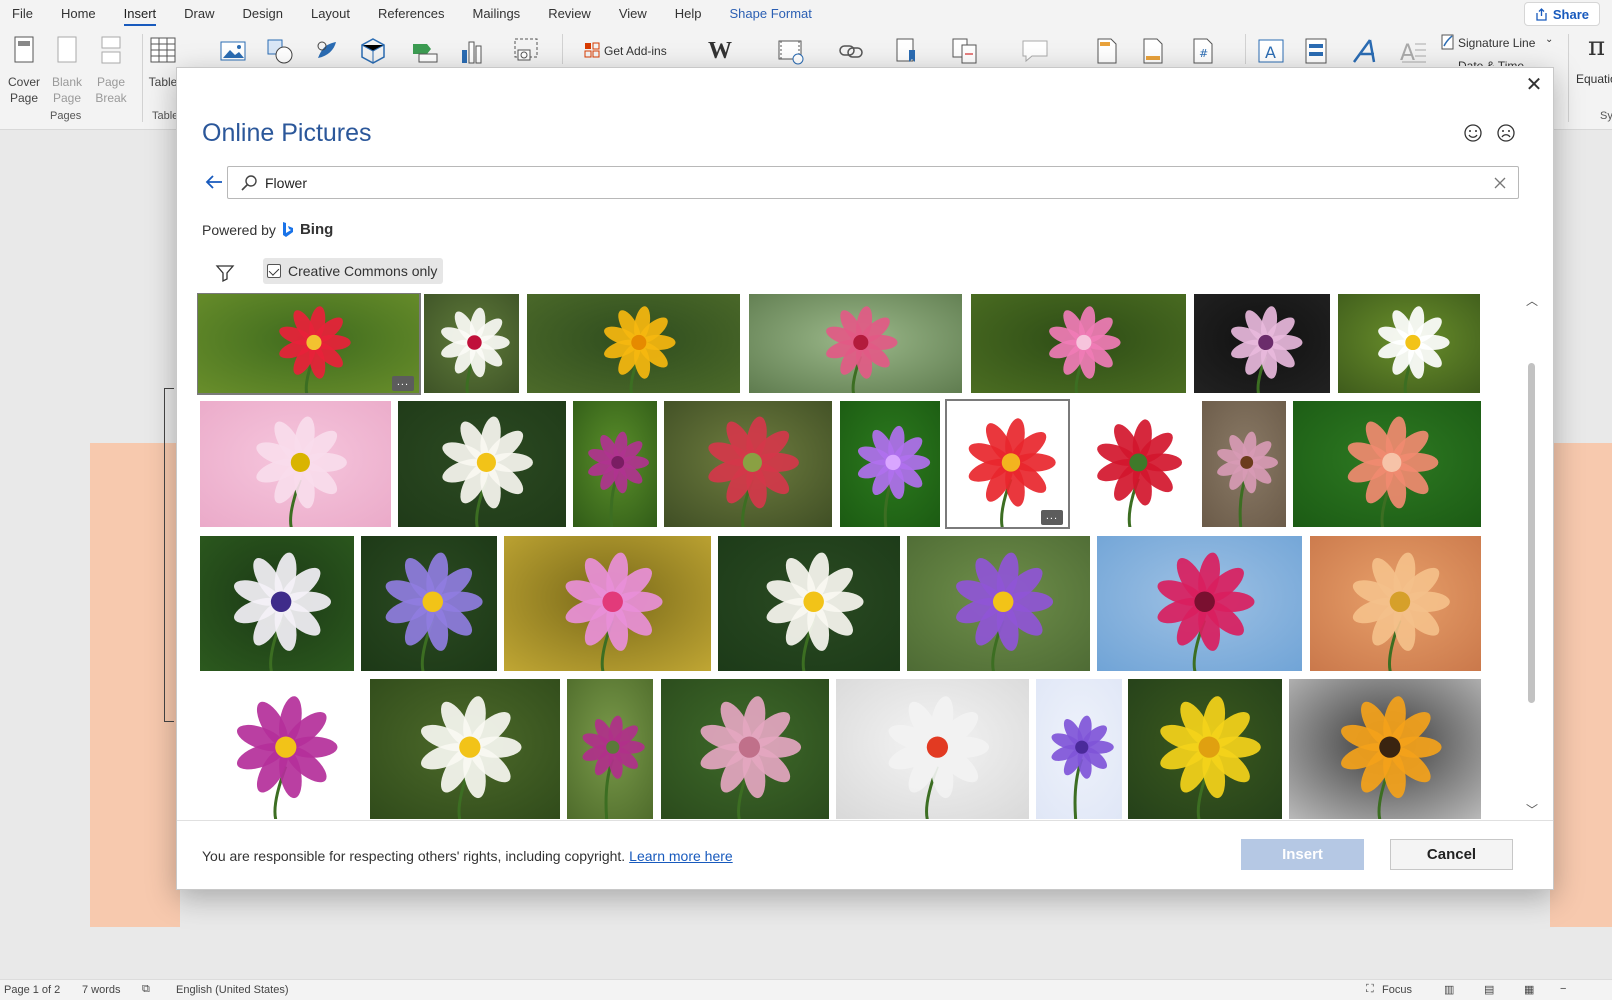  What do you see at coordinates (67, 70) in the screenshot?
I see `blank-page-button: Blank Page` at bounding box center [67, 70].